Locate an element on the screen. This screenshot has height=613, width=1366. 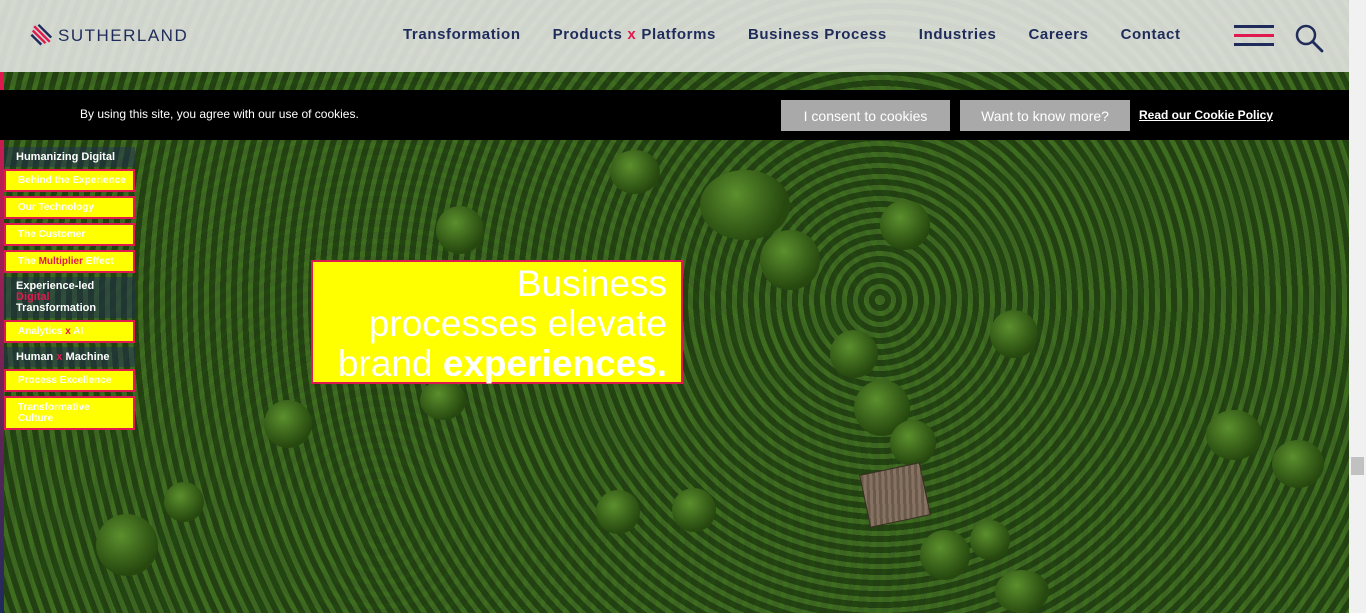
side-section-human-machine: Human x Machine is located at coordinates (69, 357).